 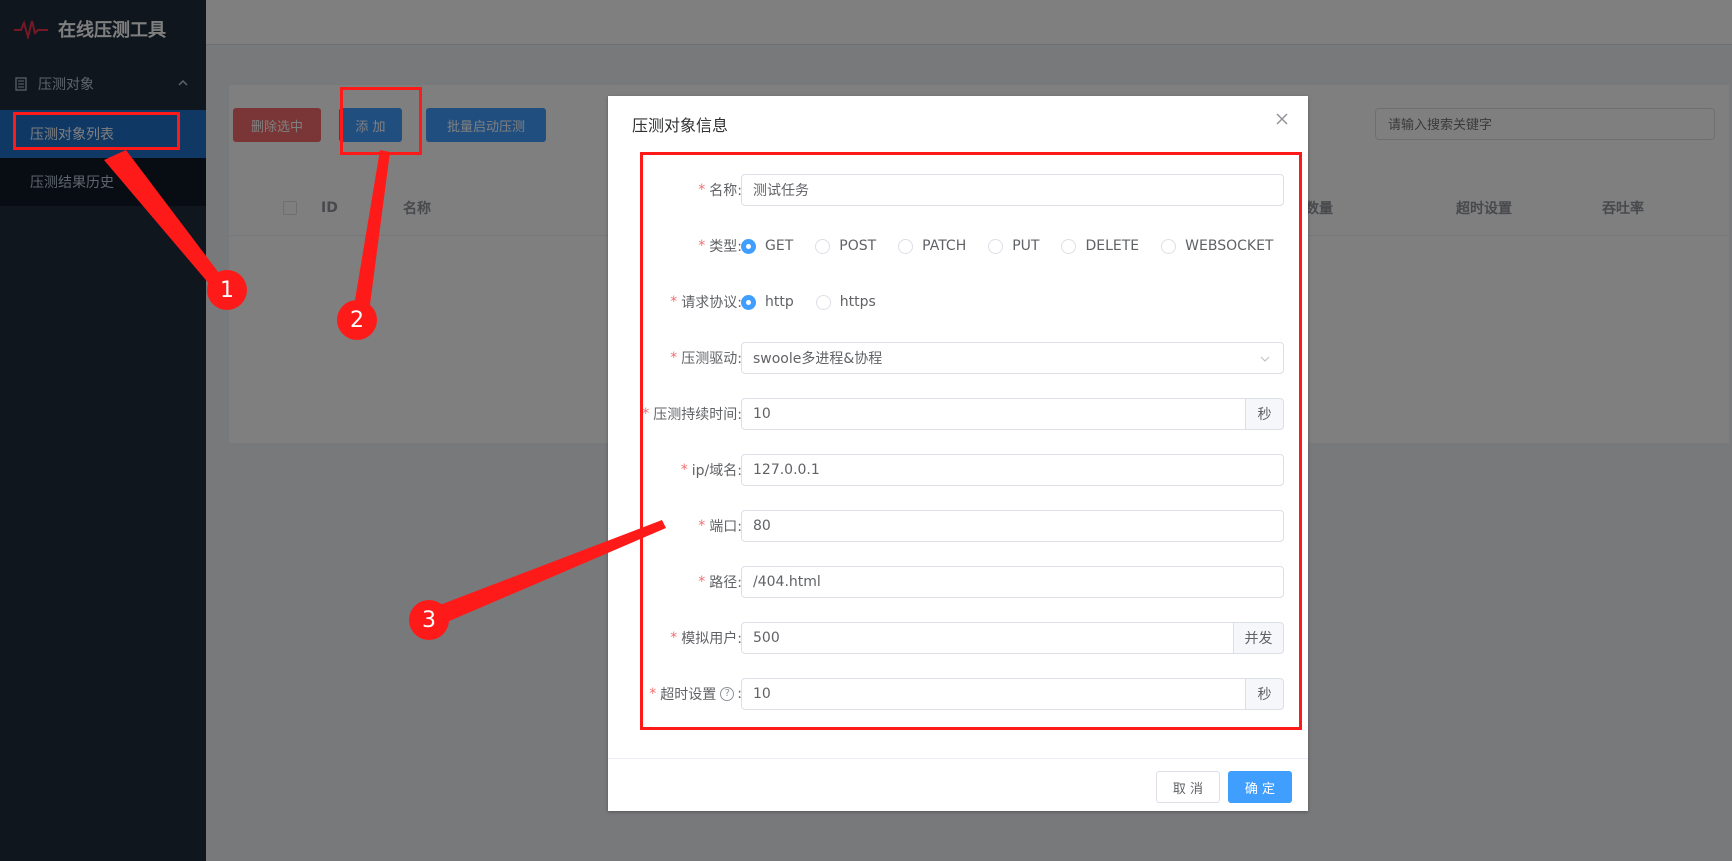 What do you see at coordinates (1282, 119) in the screenshot?
I see `close-icon` at bounding box center [1282, 119].